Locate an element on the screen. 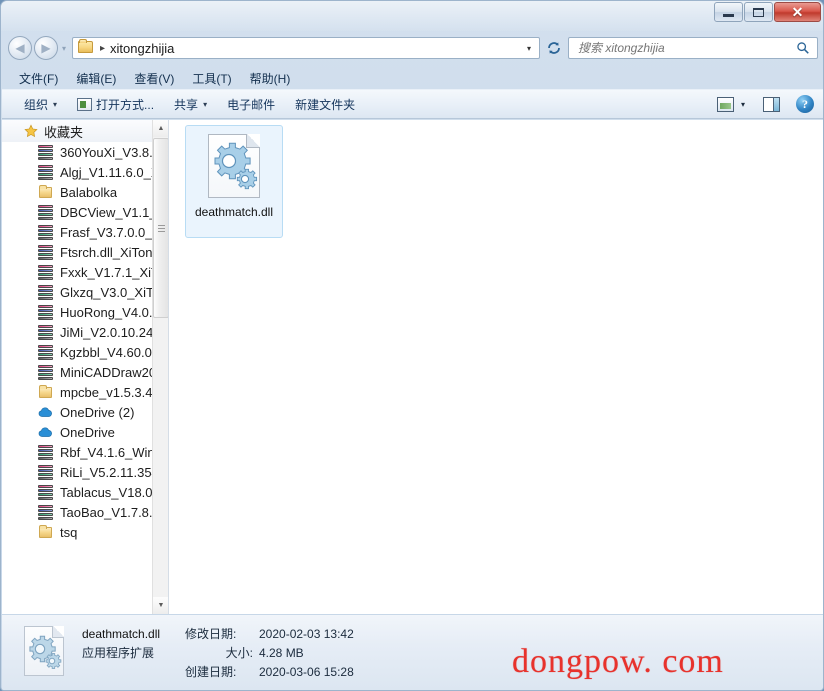 Image resolution: width=824 pixels, height=691 pixels. breadcrumb-current-folder: xitongzhijia is located at coordinates (142, 48).